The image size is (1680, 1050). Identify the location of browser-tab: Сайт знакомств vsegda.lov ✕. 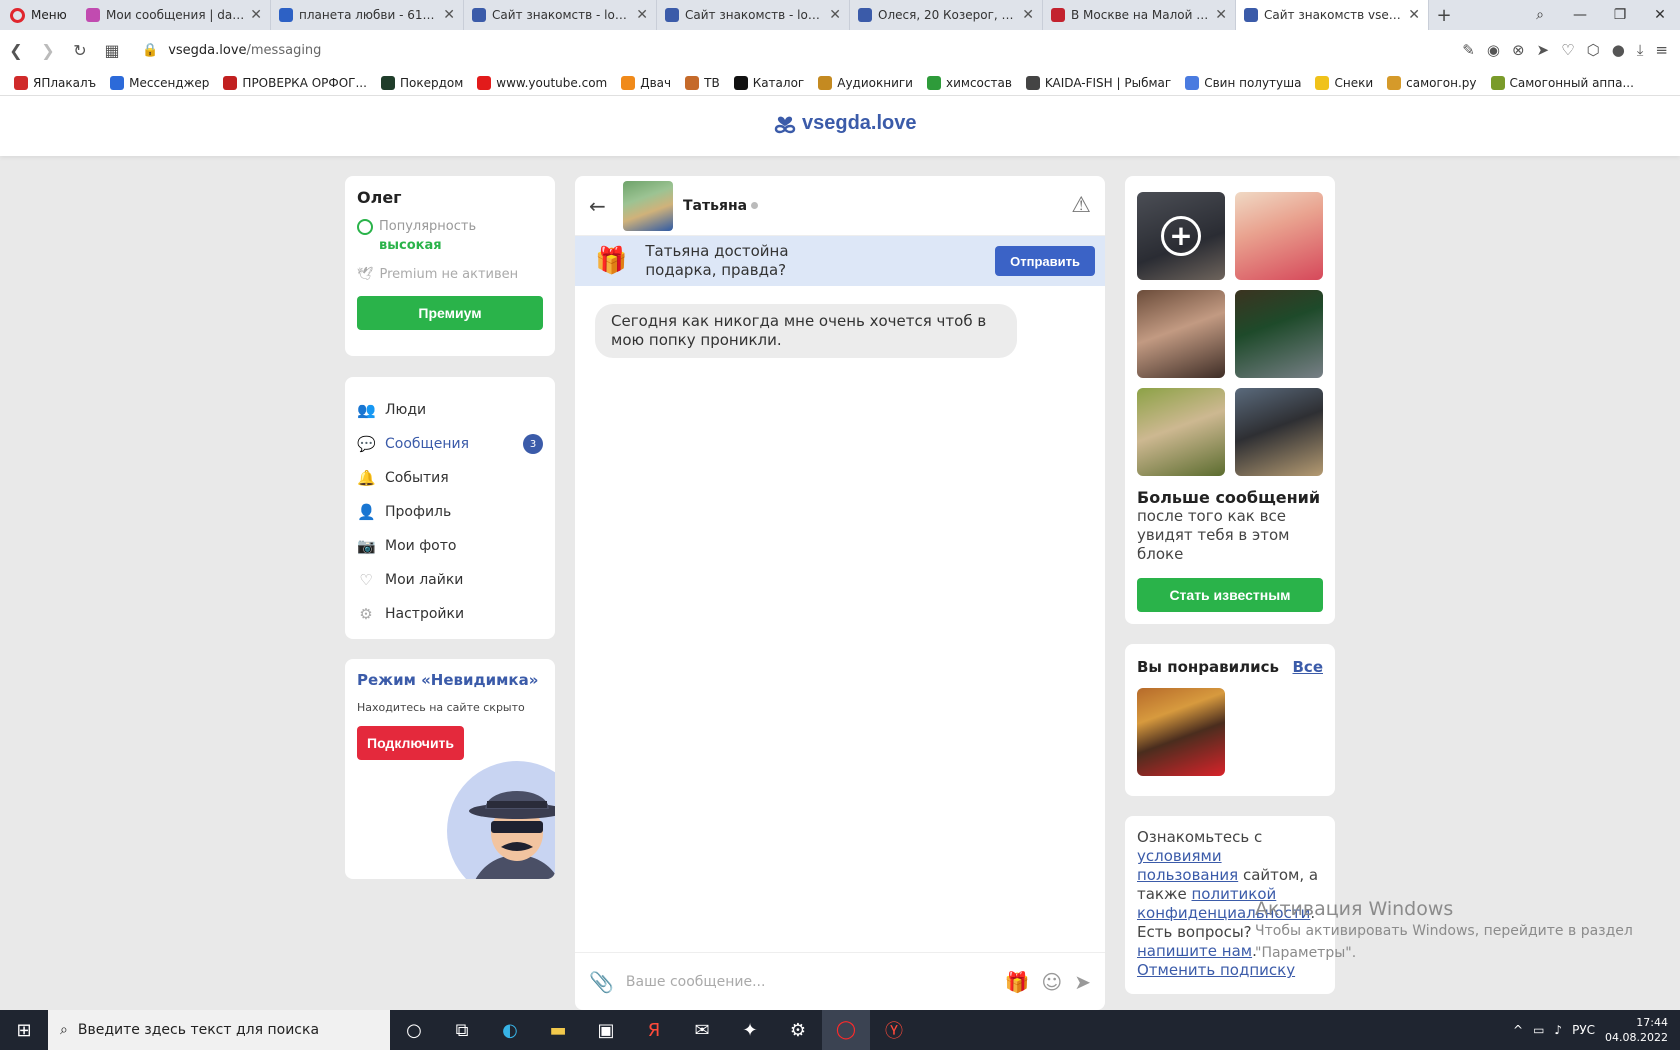
(1332, 15).